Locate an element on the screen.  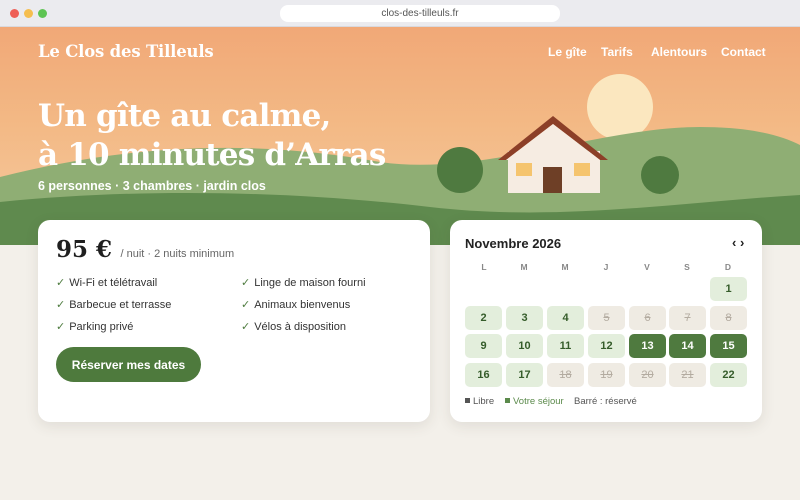
address-bar: clos-des-tilleuls.fr is located at coordinates (420, 13).